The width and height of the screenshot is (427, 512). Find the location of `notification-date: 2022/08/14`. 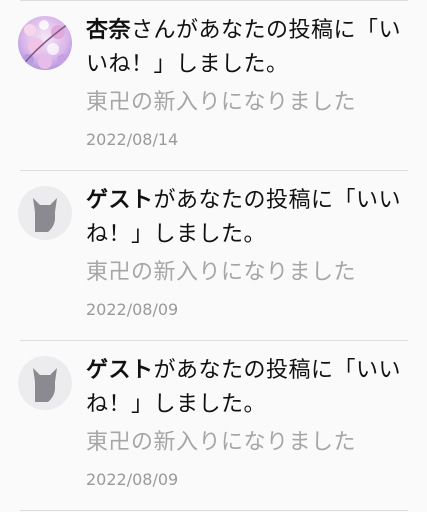

notification-date: 2022/08/14 is located at coordinates (132, 139).